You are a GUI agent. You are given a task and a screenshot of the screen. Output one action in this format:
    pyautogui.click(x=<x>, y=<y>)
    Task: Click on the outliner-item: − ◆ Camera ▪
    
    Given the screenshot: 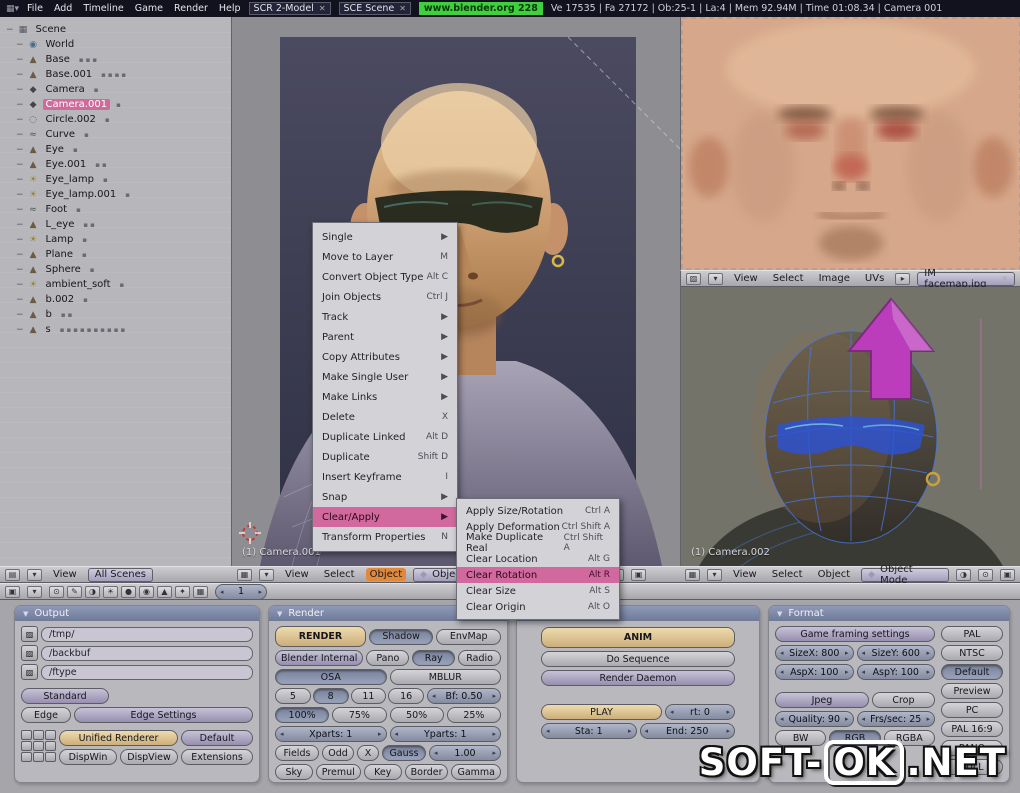 What is the action you would take?
    pyautogui.click(x=115, y=89)
    